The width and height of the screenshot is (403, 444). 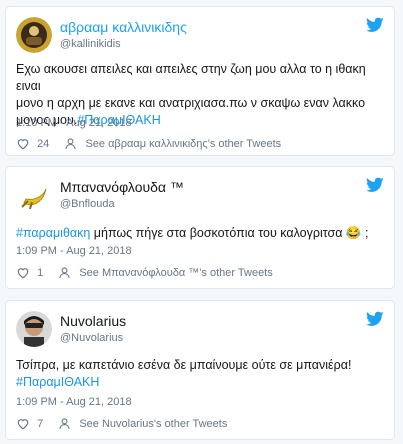 What do you see at coordinates (175, 273) in the screenshot?
I see `see-other-tweets-link: See Μπανανόφλουδα ™'s other Tweets` at bounding box center [175, 273].